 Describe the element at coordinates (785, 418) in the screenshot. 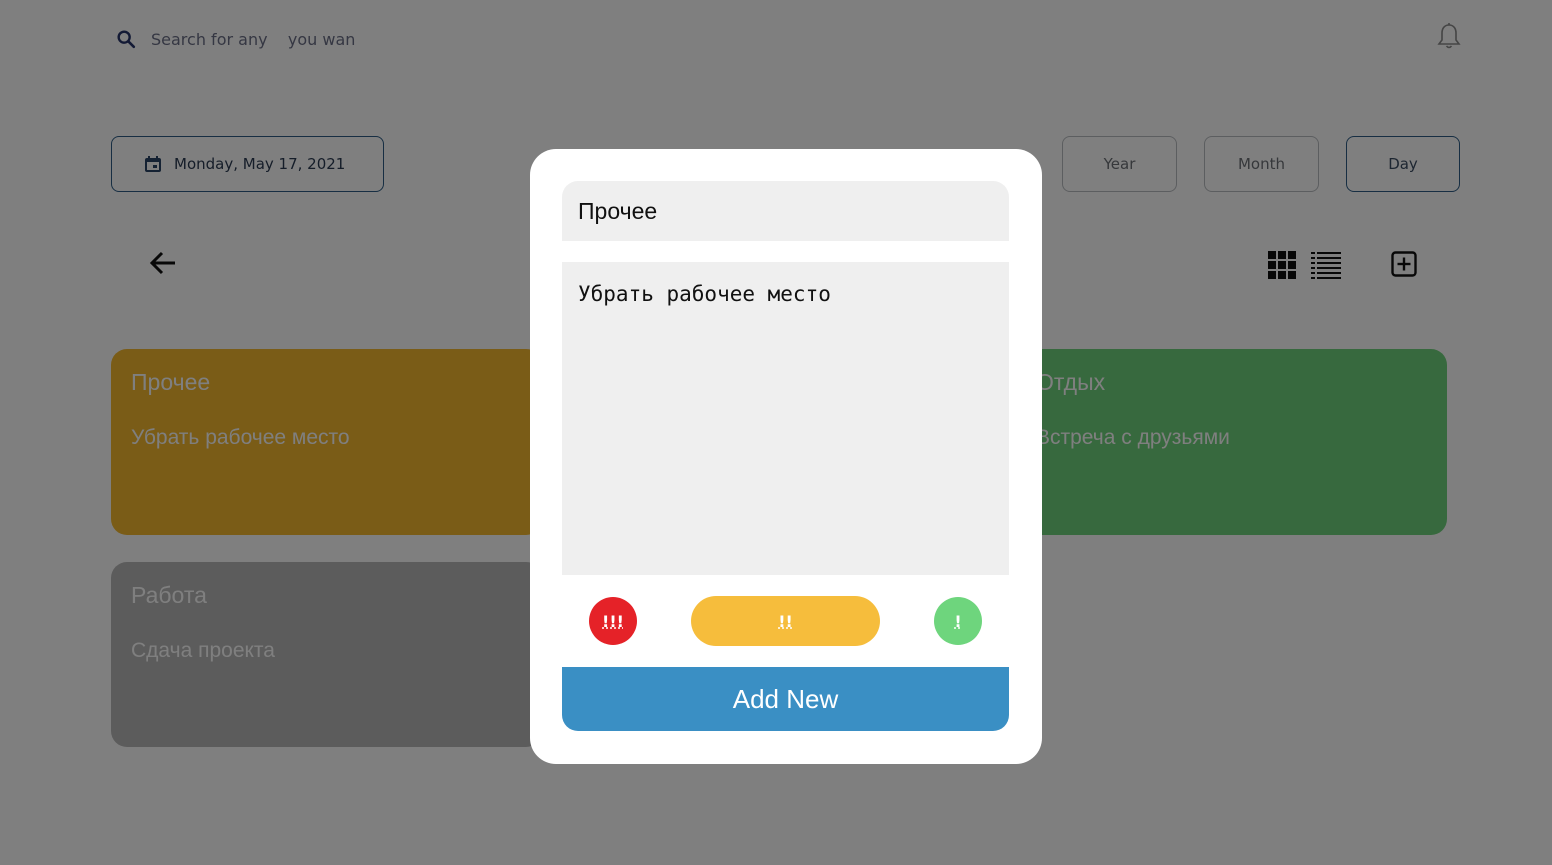

I see `task-text-area: Убрать рабочее место` at that location.